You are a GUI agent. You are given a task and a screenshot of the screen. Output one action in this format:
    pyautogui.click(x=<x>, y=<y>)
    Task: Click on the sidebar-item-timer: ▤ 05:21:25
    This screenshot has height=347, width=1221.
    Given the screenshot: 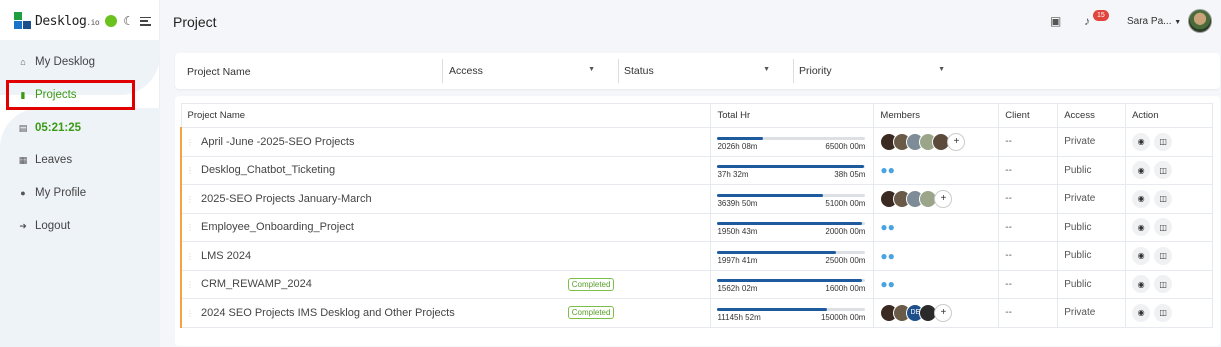 What is the action you would take?
    pyautogui.click(x=80, y=128)
    